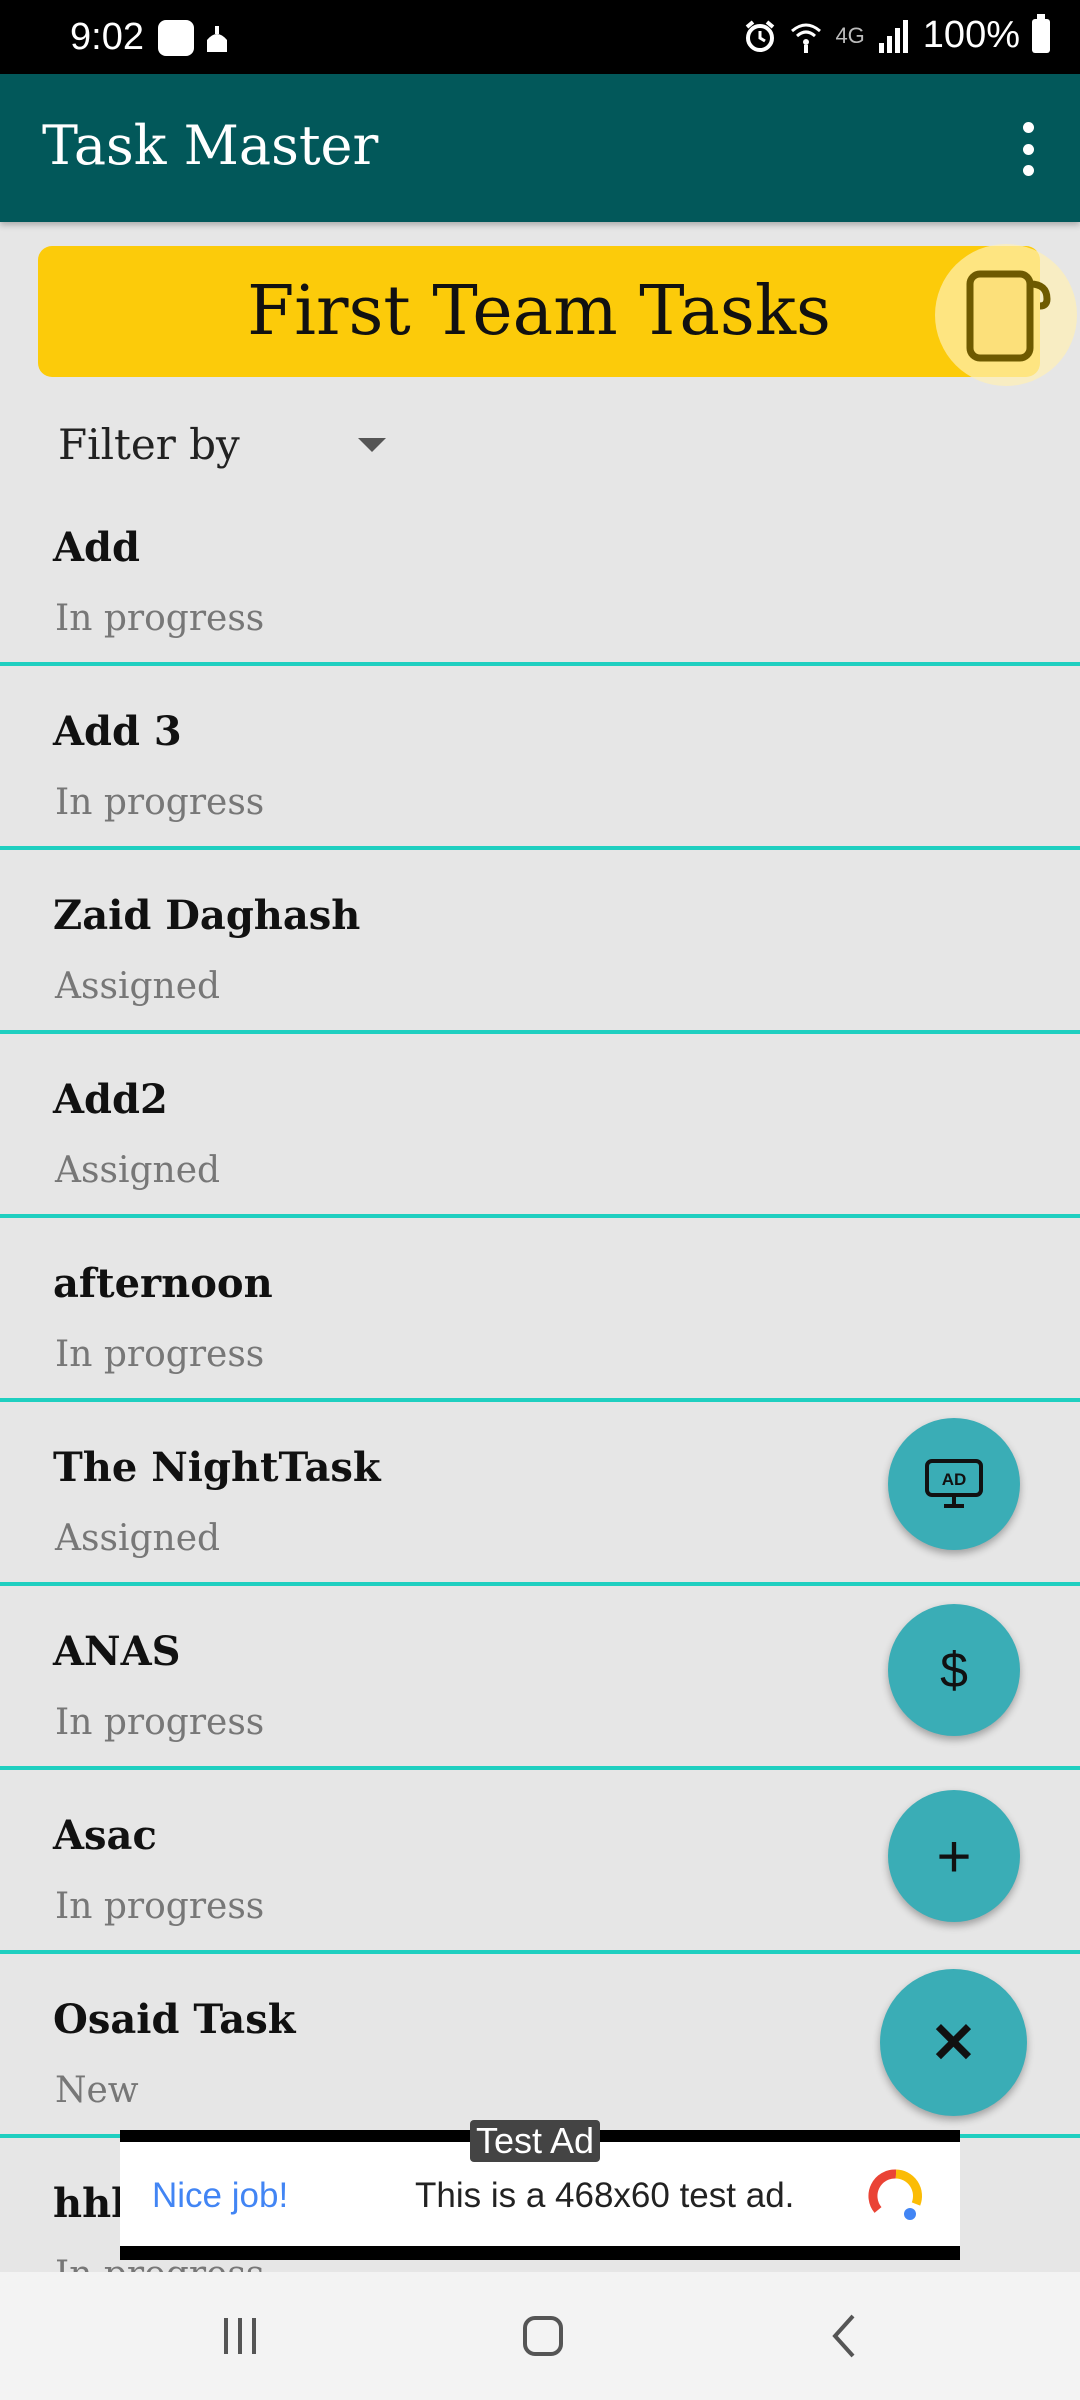 The height and width of the screenshot is (2400, 1080). Describe the element at coordinates (605, 2195) in the screenshot. I see `ad-body: This is a 468x60 test ad.` at that location.